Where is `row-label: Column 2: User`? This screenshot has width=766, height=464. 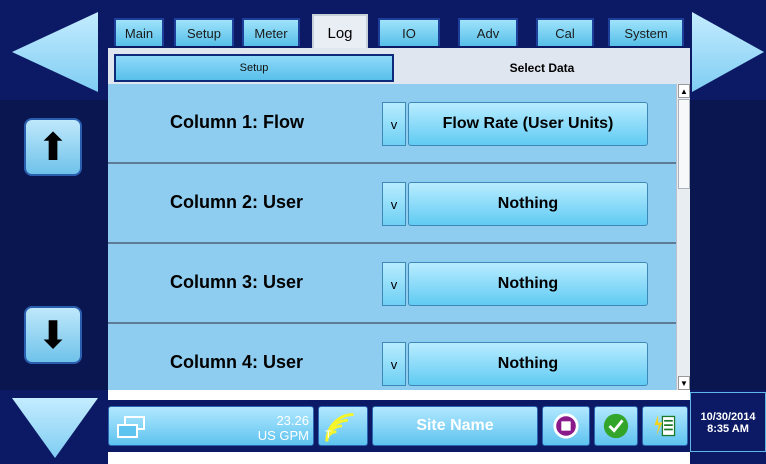 row-label: Column 2: User is located at coordinates (237, 202).